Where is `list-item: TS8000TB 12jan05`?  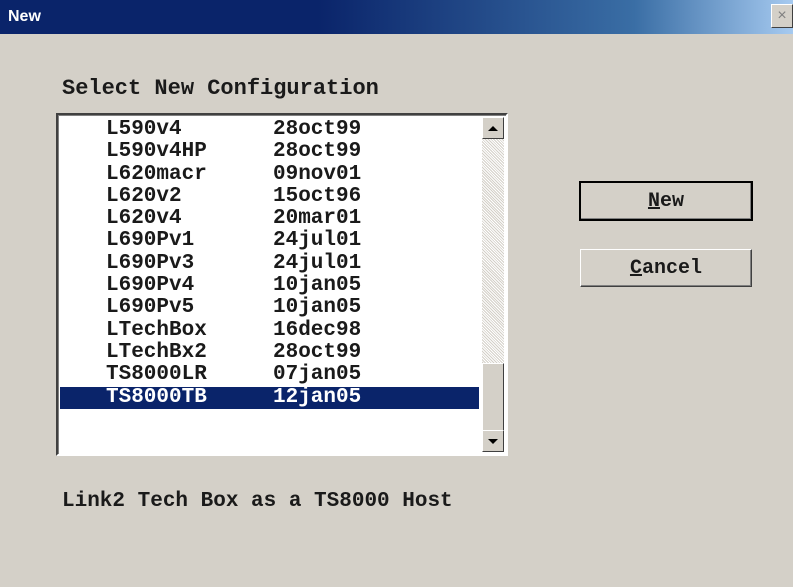 list-item: TS8000TB 12jan05 is located at coordinates (269, 397).